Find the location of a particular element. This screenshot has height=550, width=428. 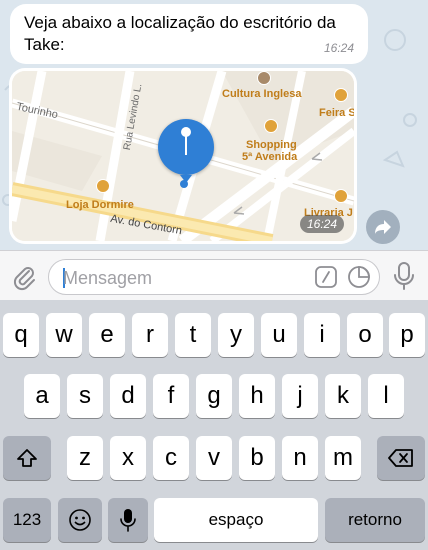

poi-shopping-icon is located at coordinates (341, 95).